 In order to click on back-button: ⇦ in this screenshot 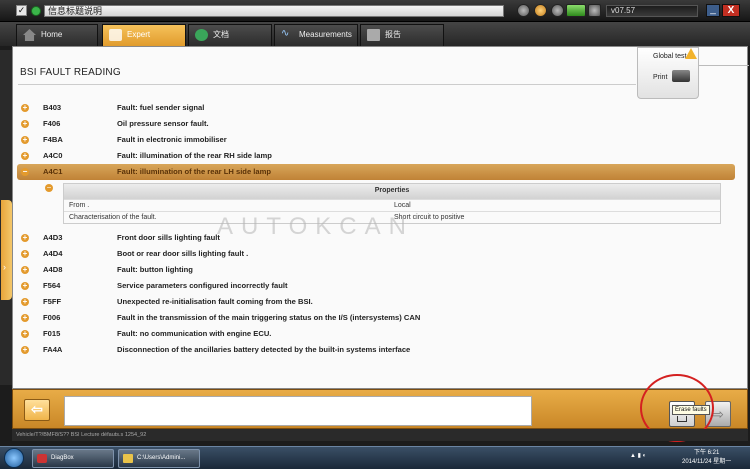, I will do `click(37, 410)`.